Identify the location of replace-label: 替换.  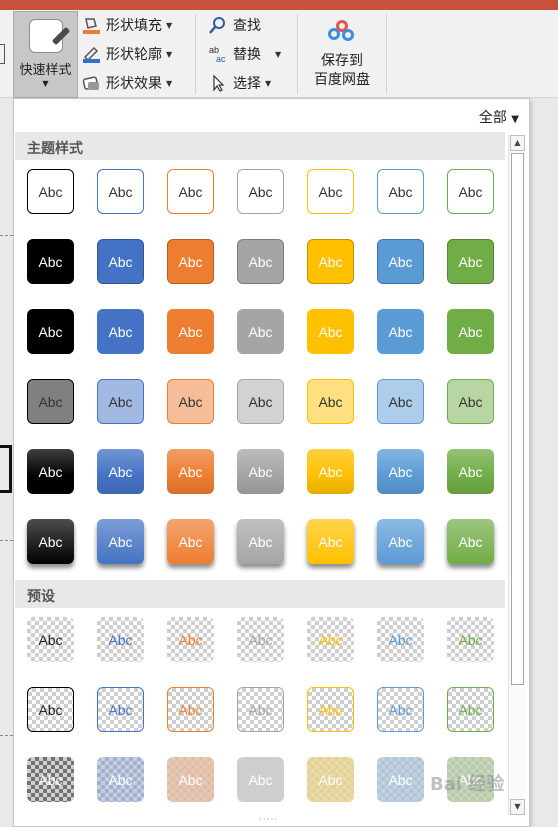
(247, 55).